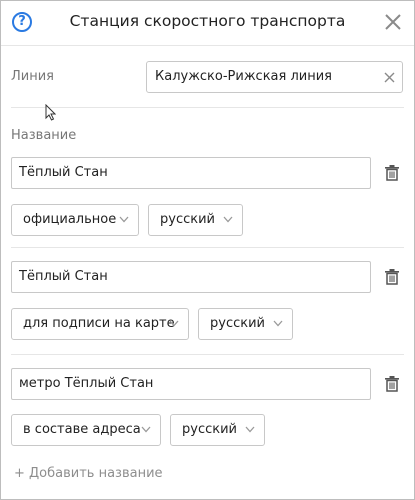 Image resolution: width=415 pixels, height=500 pixels. What do you see at coordinates (393, 22) in the screenshot?
I see `close-icon` at bounding box center [393, 22].